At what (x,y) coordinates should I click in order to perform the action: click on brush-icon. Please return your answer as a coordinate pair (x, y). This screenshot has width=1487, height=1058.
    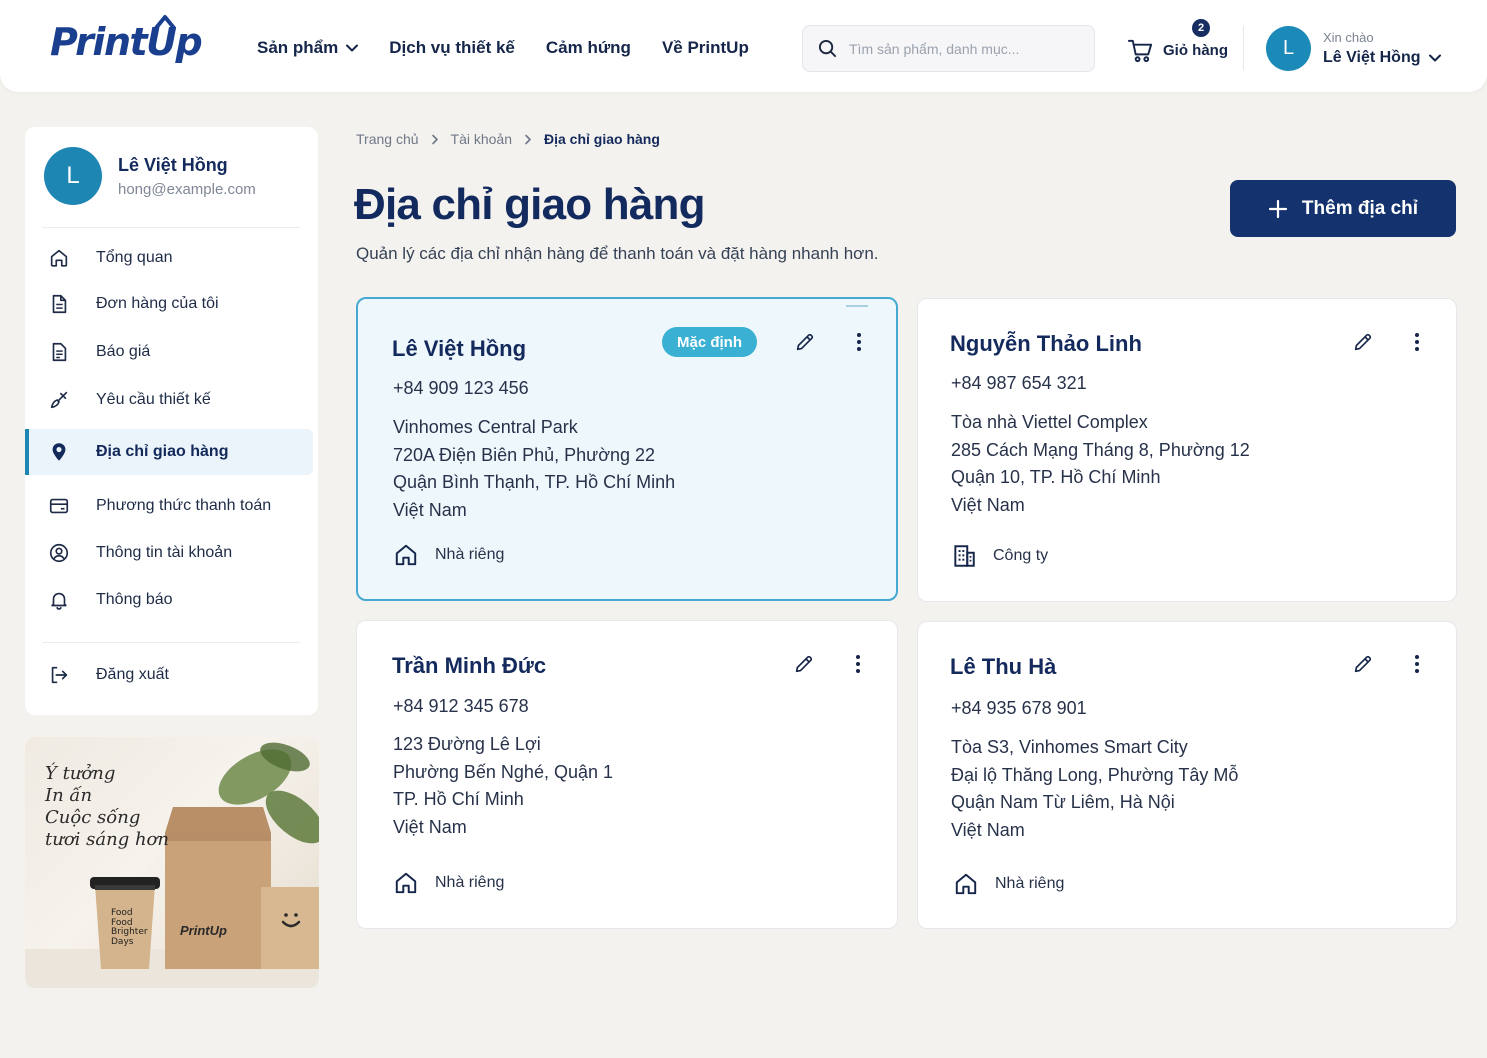
    Looking at the image, I should click on (59, 400).